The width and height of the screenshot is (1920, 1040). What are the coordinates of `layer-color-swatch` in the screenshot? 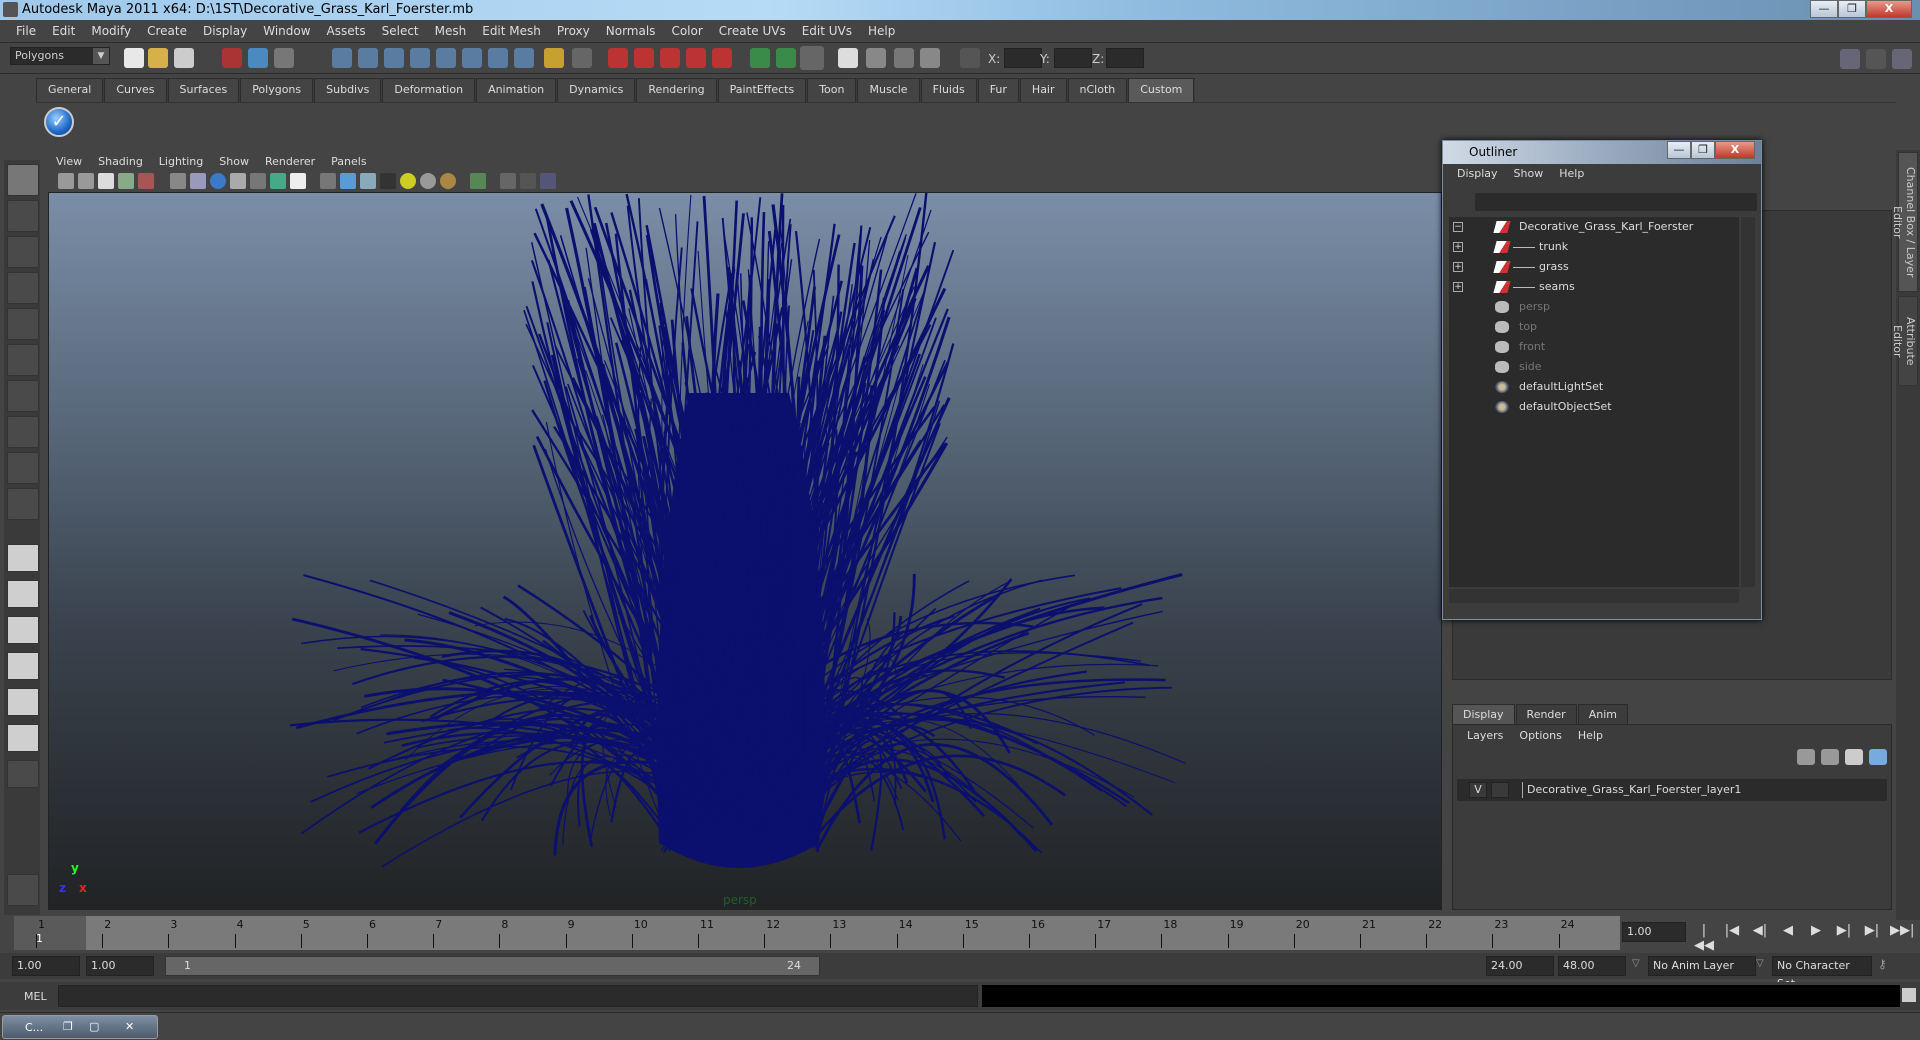 It's located at (1518, 790).